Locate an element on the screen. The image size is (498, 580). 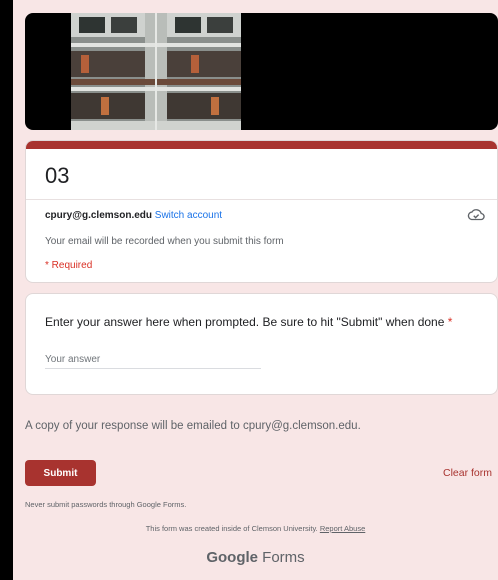
account-email: cpury@g.clemson.edu is located at coordinates (98, 215).